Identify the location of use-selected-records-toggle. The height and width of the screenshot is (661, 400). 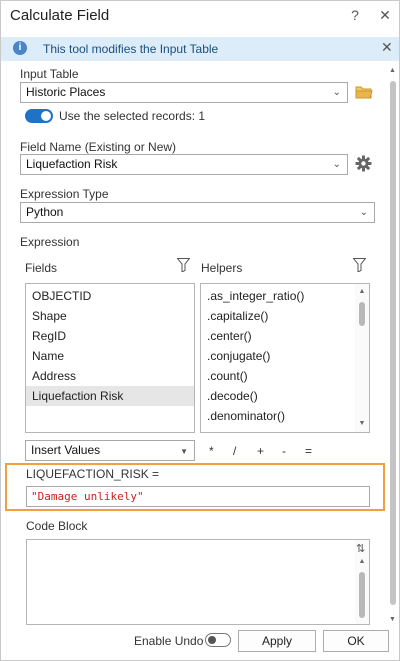
(39, 116).